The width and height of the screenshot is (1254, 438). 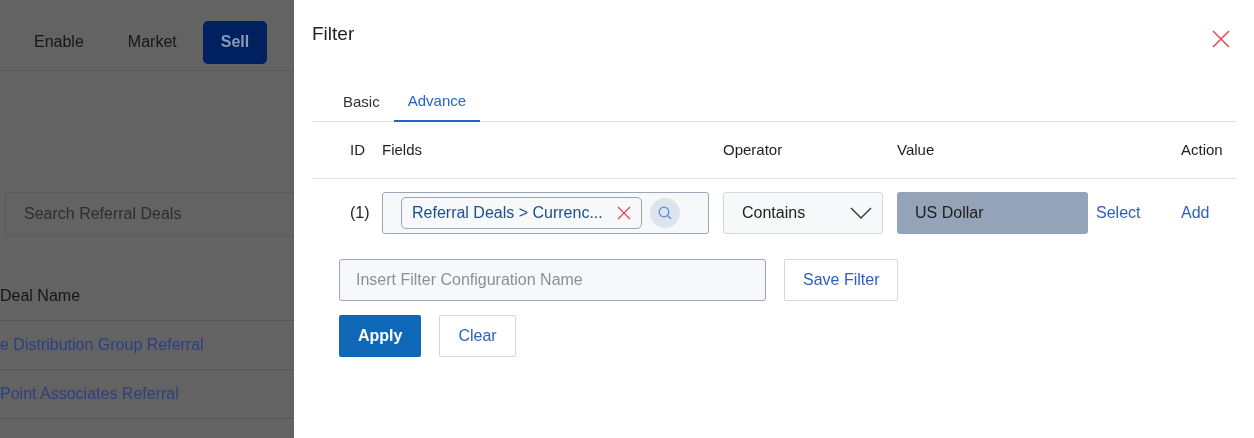 What do you see at coordinates (152, 42) in the screenshot?
I see `nav-tab: Market` at bounding box center [152, 42].